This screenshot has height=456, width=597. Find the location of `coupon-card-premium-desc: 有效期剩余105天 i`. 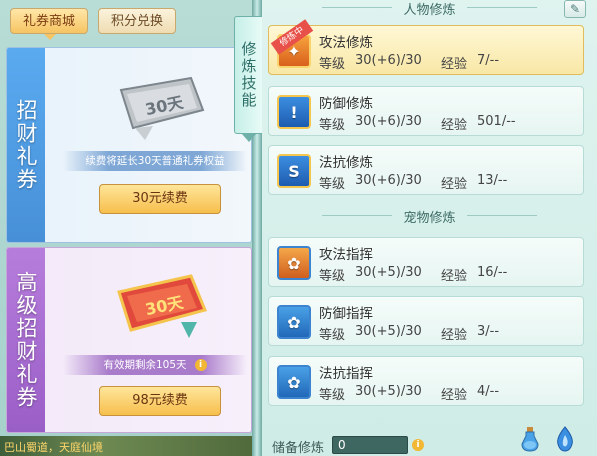

coupon-card-premium-desc: 有效期剩余105天 i is located at coordinates (155, 365).